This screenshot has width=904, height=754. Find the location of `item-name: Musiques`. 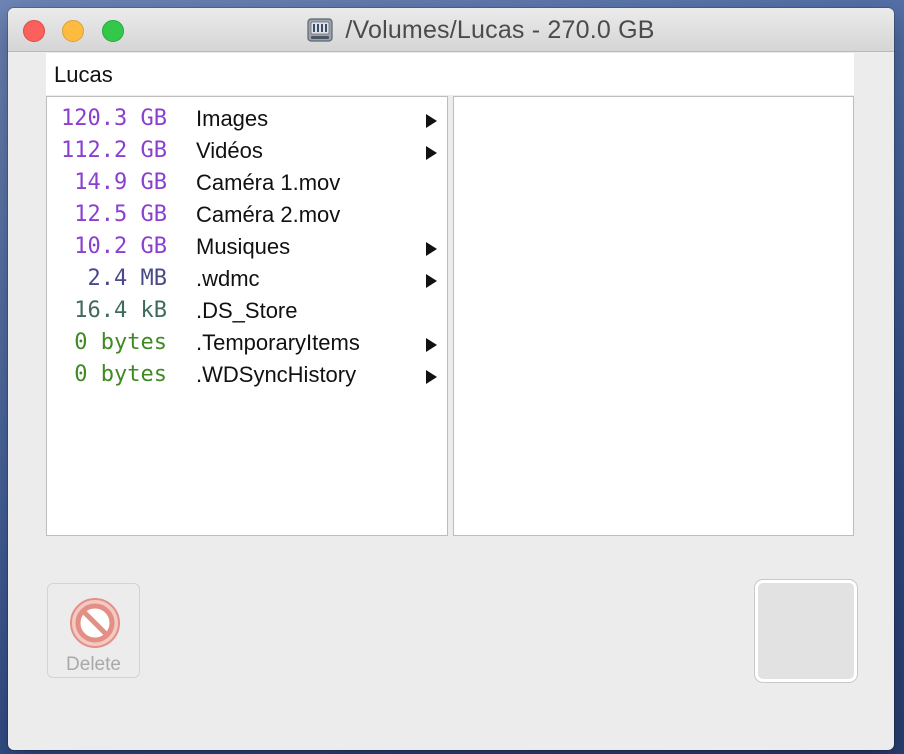

item-name: Musiques is located at coordinates (243, 246).